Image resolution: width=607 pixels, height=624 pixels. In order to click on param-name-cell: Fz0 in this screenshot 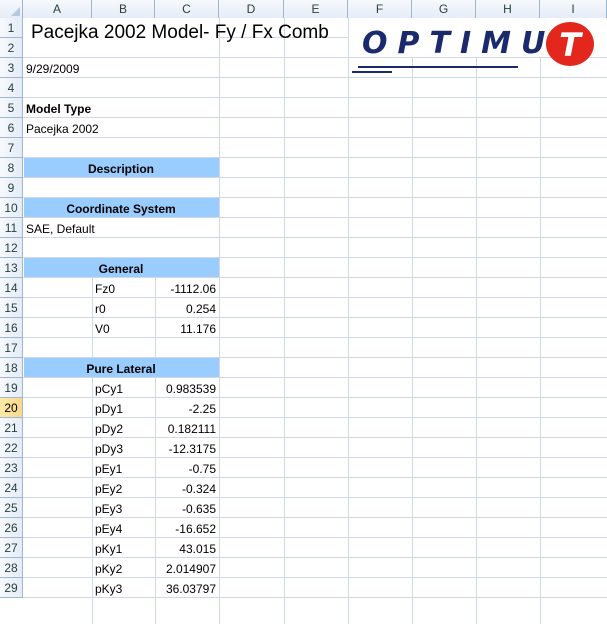, I will do `click(123, 288)`.